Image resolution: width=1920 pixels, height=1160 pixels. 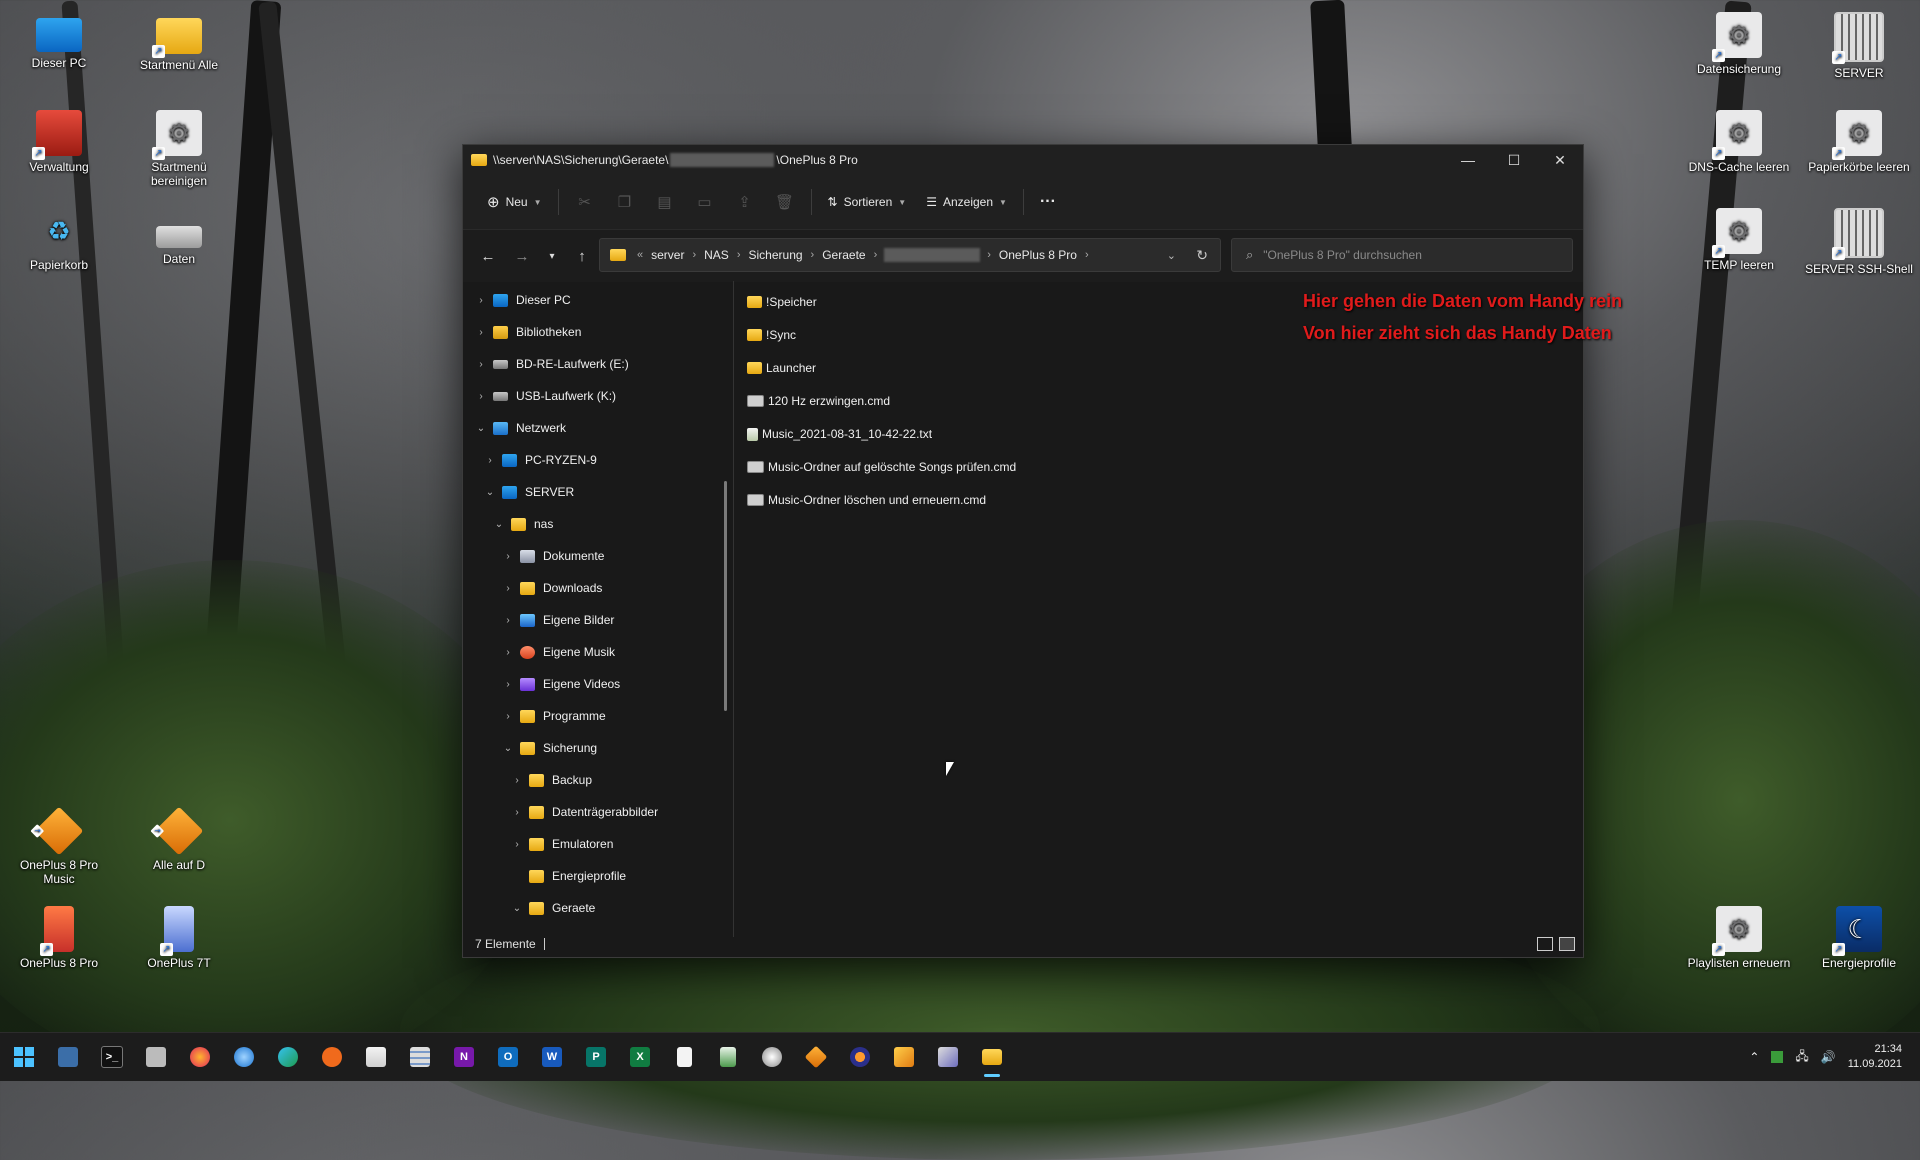 I want to click on taskbar-terminal: >_, so click(x=112, y=1057).